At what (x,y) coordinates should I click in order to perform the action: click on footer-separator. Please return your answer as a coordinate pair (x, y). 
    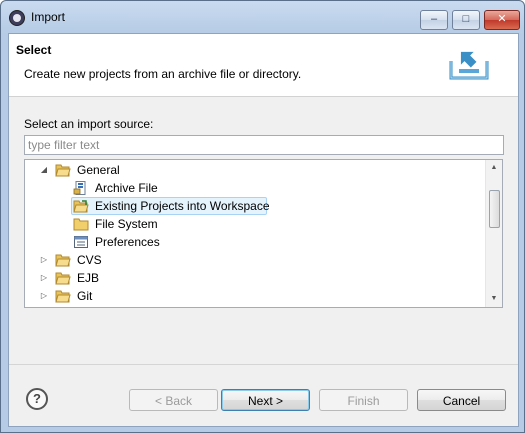
    Looking at the image, I should click on (263, 364).